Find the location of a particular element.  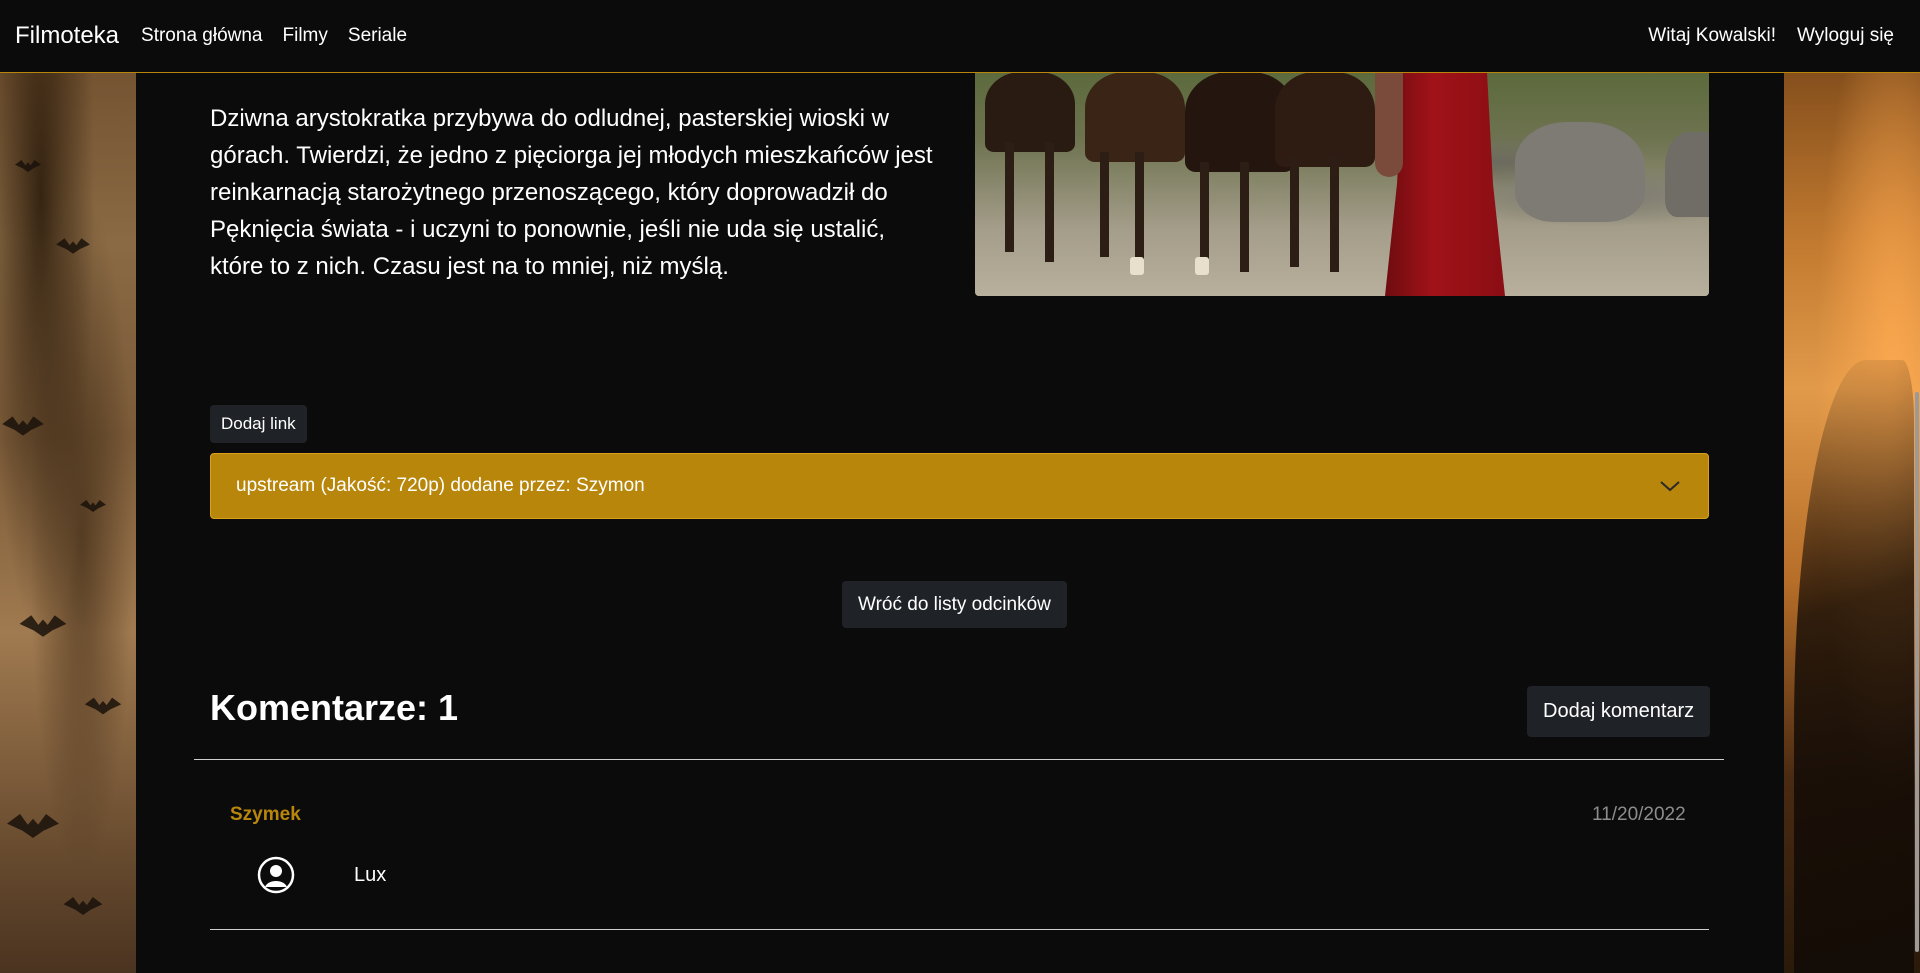

add-comment-button: Dodaj komentarz is located at coordinates (1619, 711).